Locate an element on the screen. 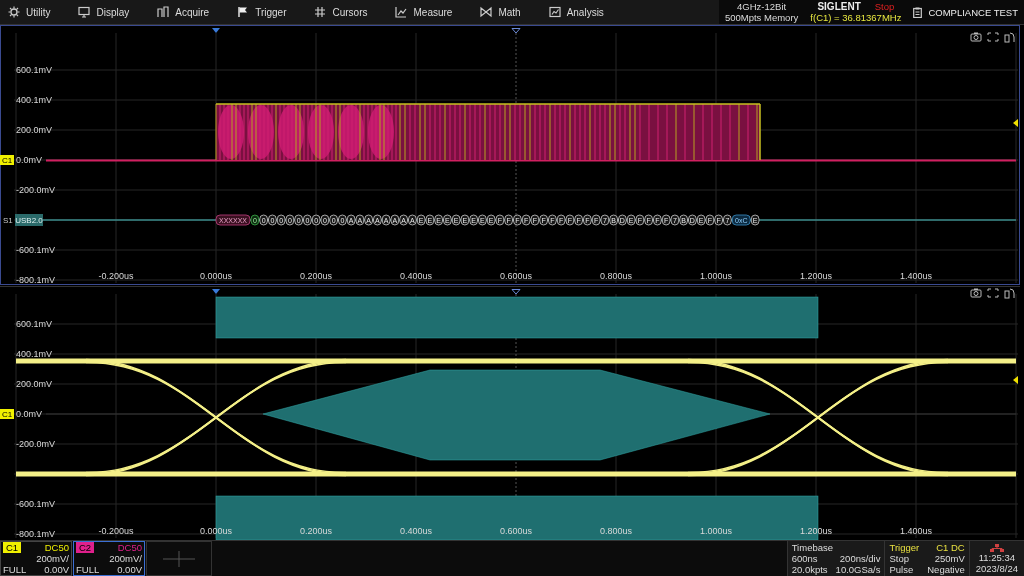 Image resolution: width=1024 pixels, height=576 pixels. delay-text: 600ns is located at coordinates (805, 558).